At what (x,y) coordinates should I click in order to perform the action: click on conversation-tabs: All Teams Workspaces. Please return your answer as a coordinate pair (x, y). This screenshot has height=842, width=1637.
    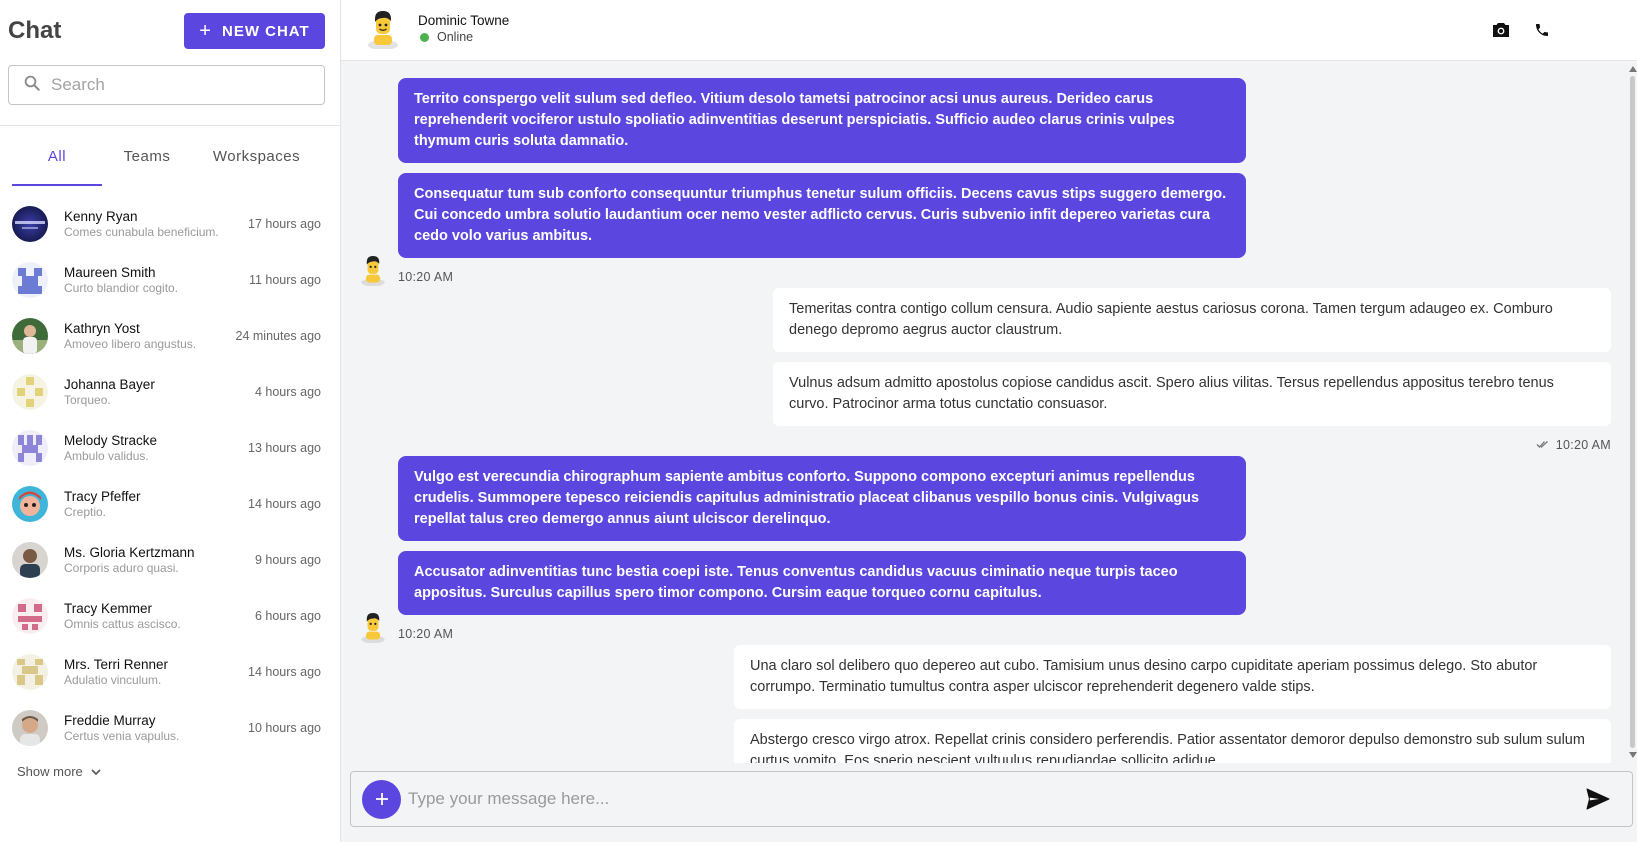
    Looking at the image, I should click on (166, 167).